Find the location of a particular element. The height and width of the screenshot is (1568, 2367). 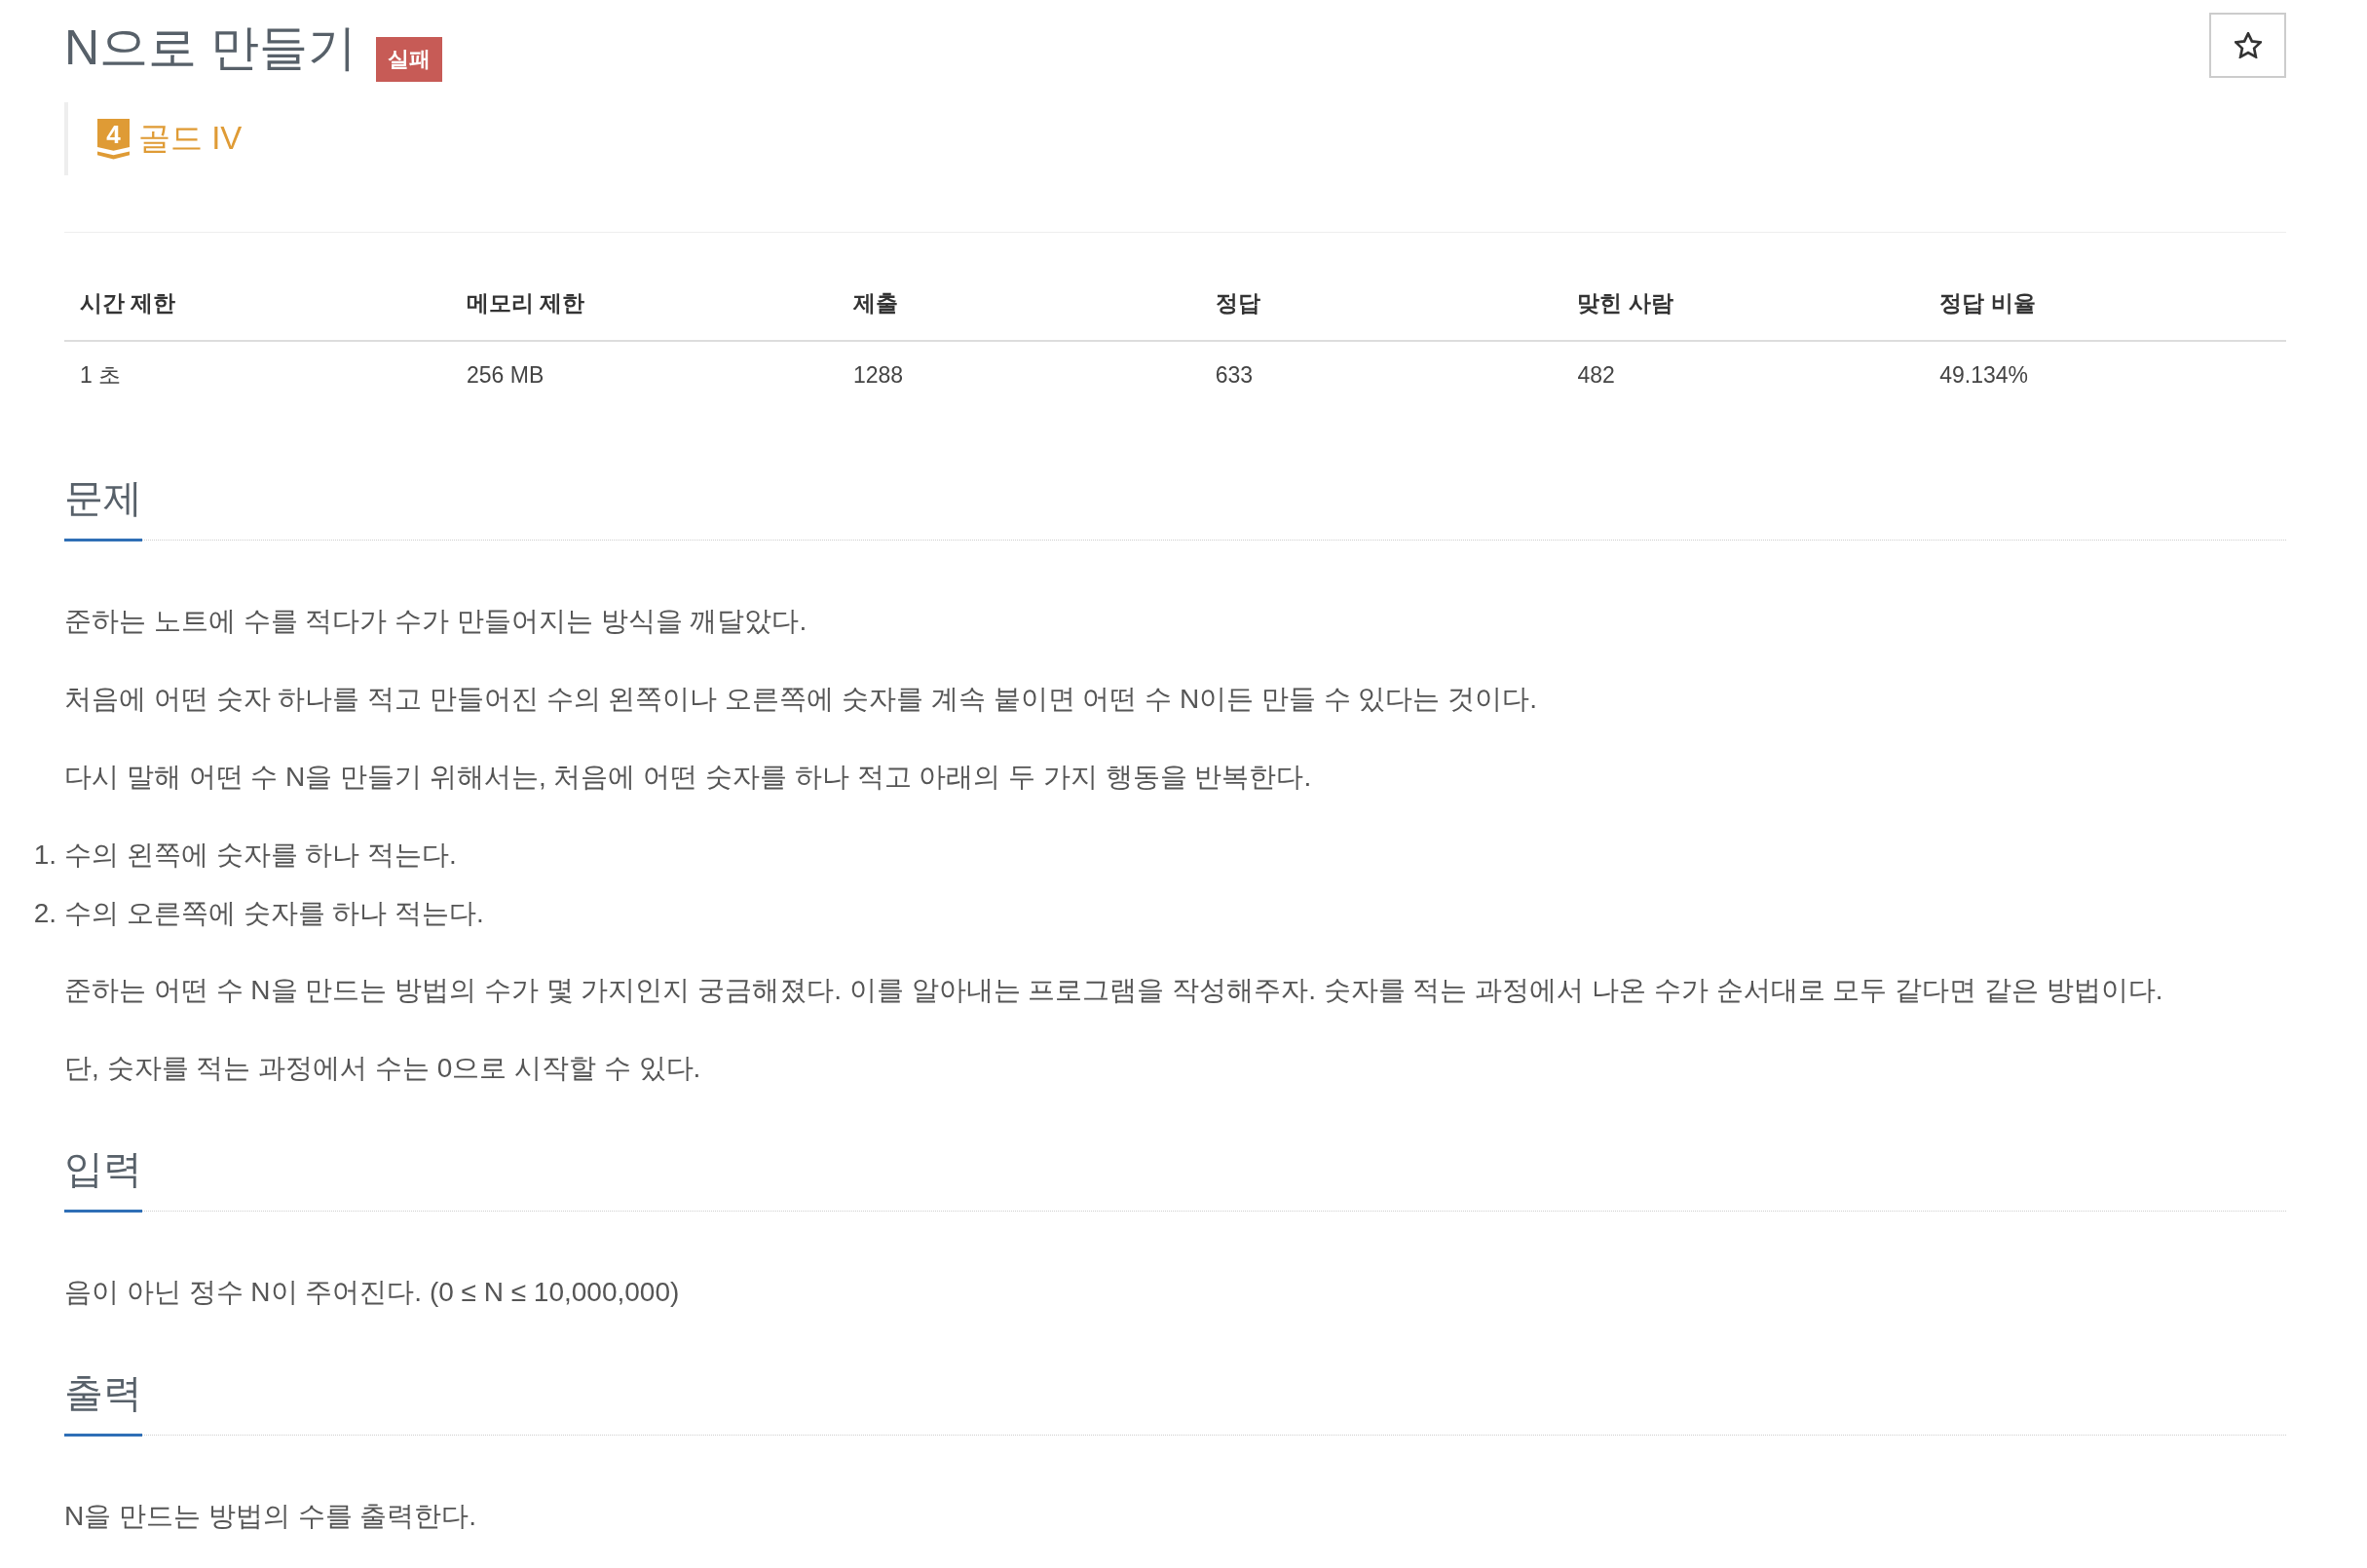

list-number: 2. is located at coordinates (44, 913).